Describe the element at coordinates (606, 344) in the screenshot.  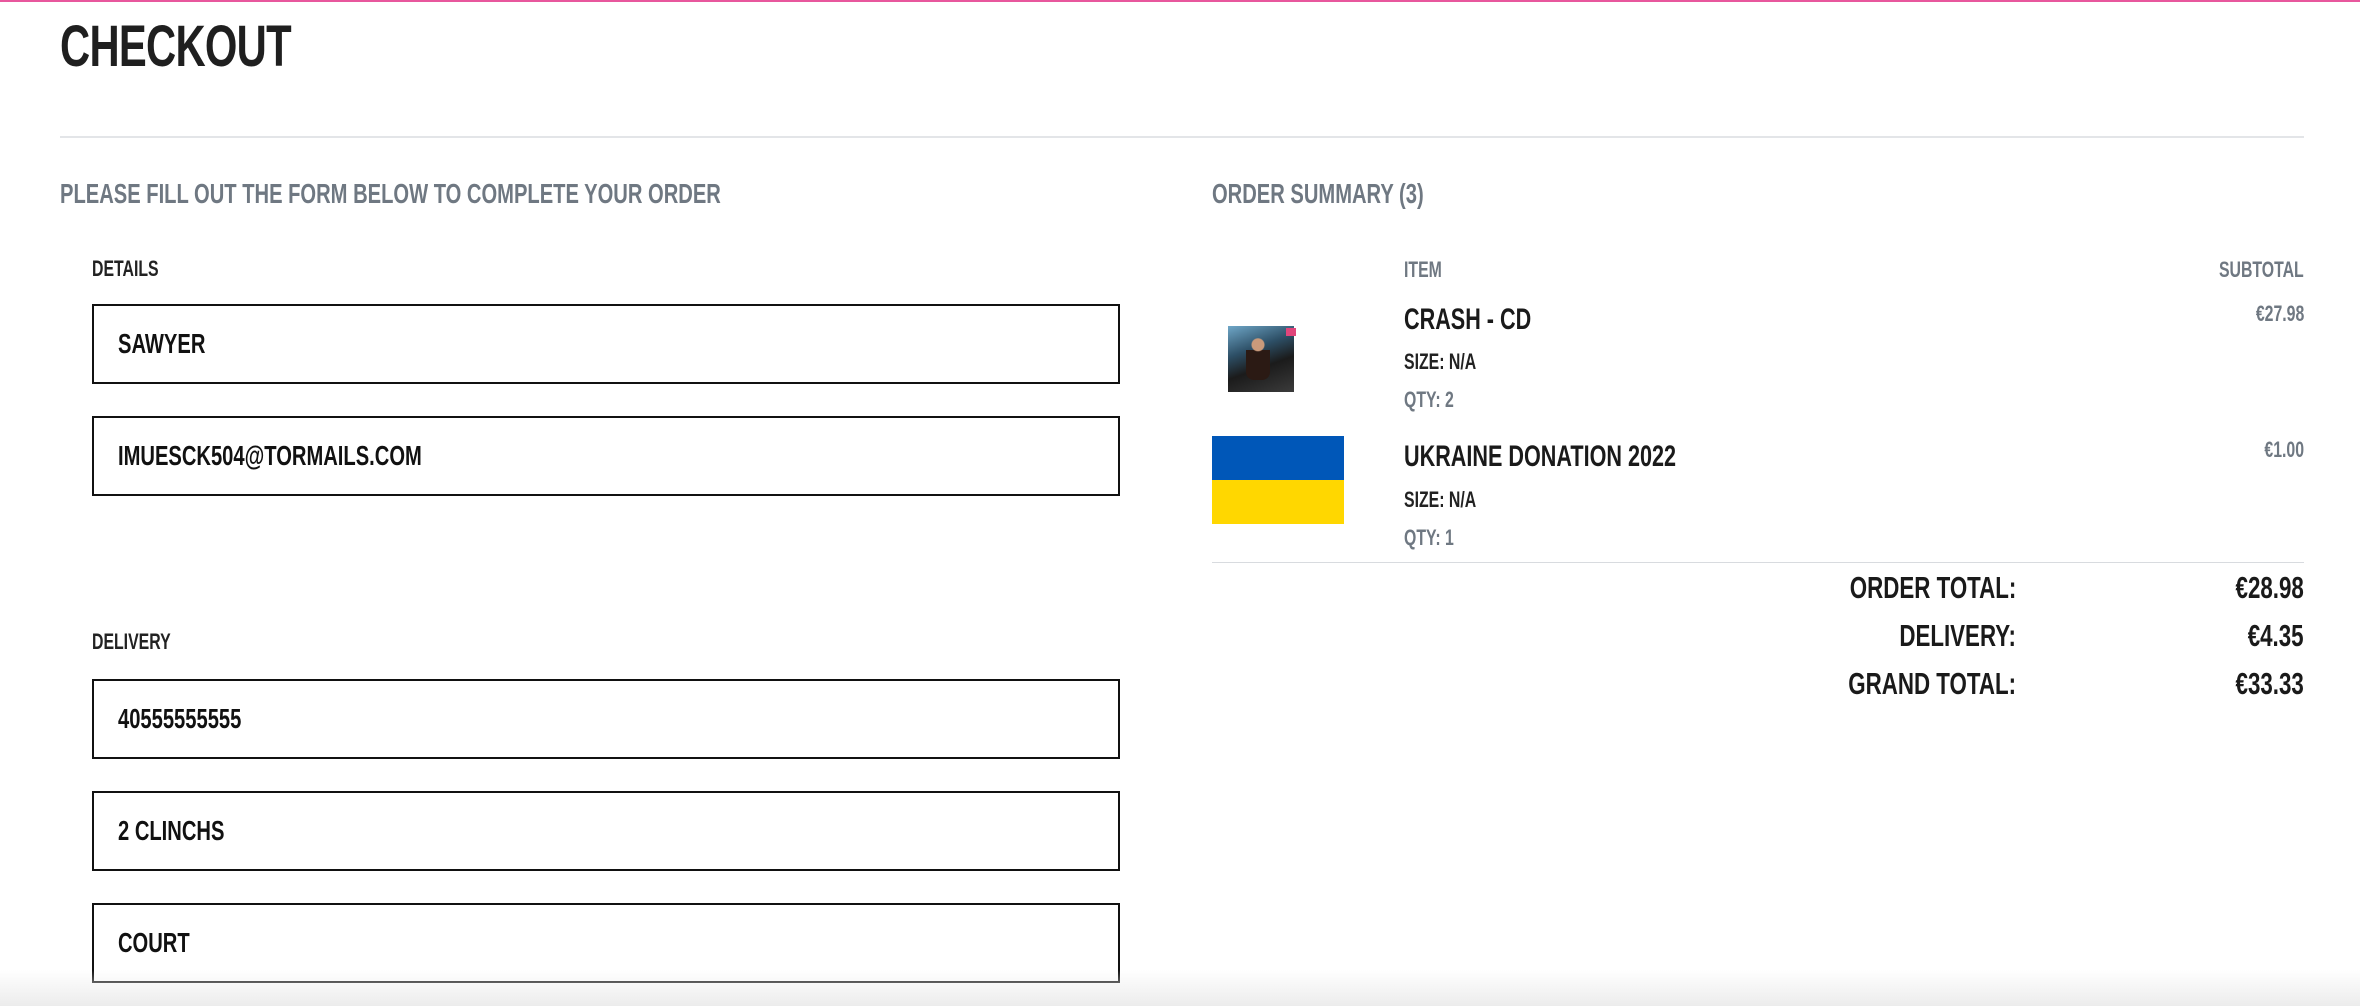
I see `name-field: SAWYER` at that location.